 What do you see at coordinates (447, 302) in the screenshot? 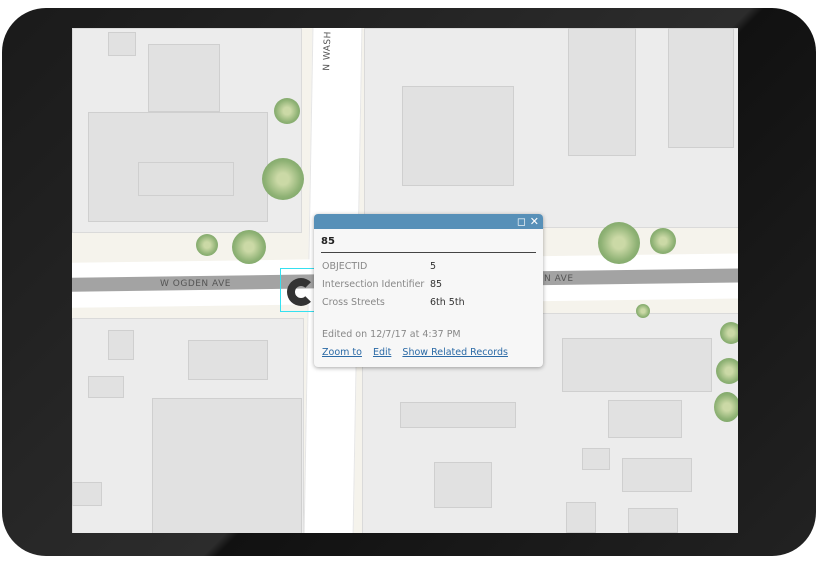
I see `field-value: 6th 5th` at bounding box center [447, 302].